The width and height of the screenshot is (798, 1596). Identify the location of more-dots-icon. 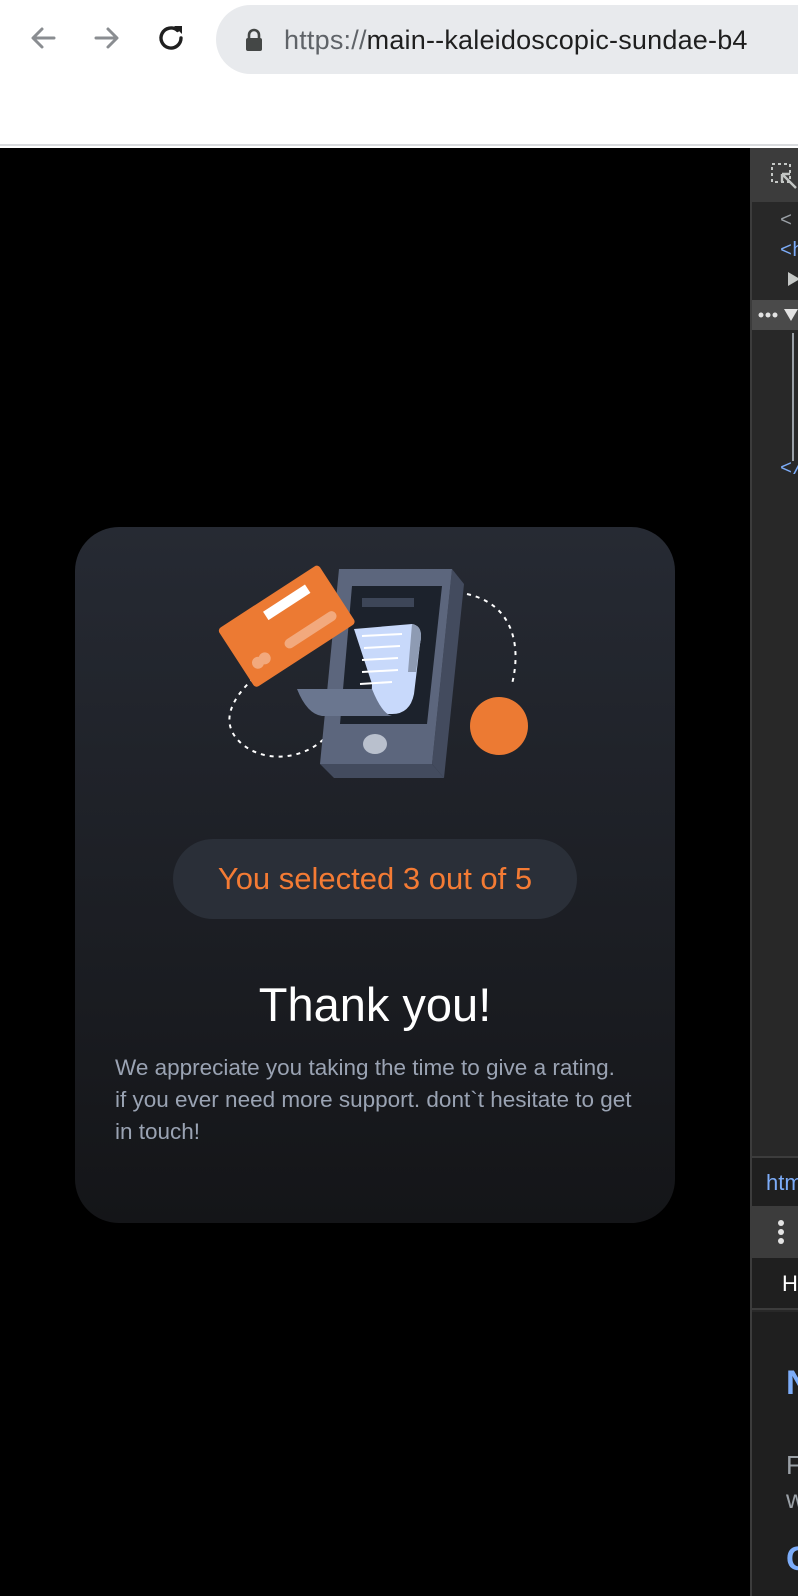
(768, 315).